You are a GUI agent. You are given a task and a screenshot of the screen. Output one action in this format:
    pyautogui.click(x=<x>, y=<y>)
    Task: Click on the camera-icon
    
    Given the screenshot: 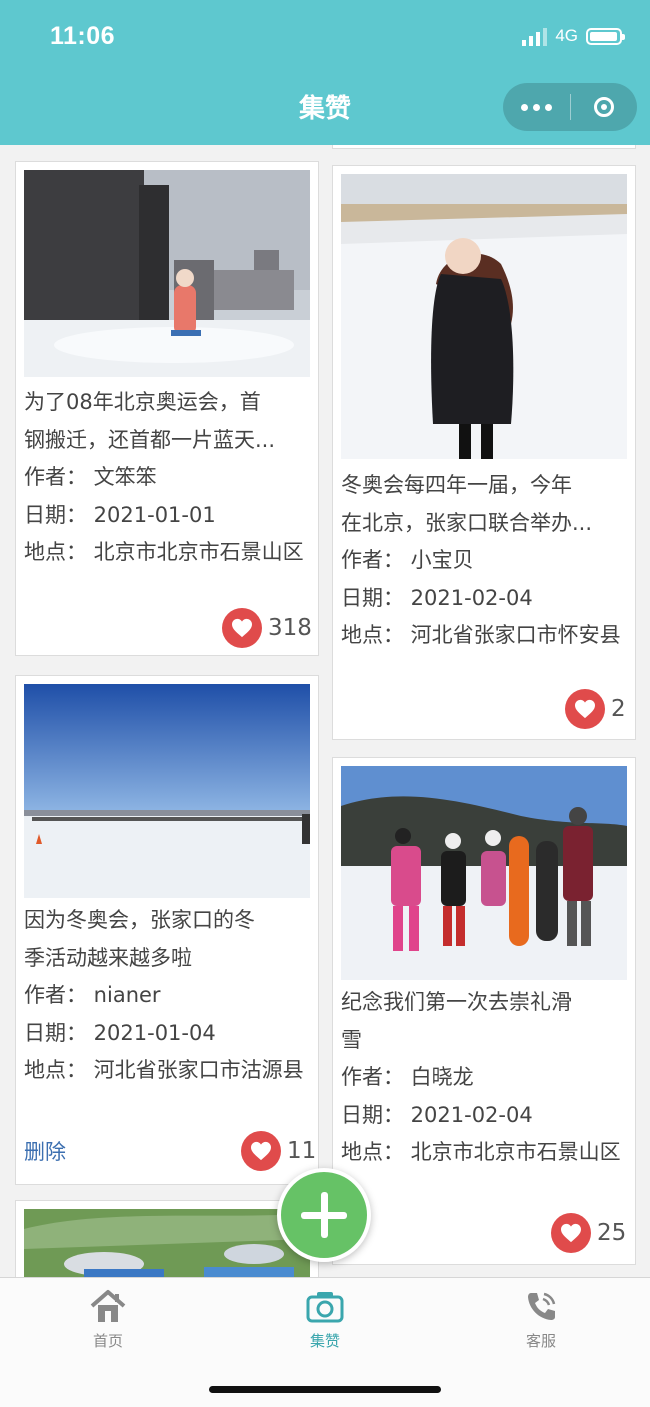 What is the action you would take?
    pyautogui.click(x=325, y=1307)
    